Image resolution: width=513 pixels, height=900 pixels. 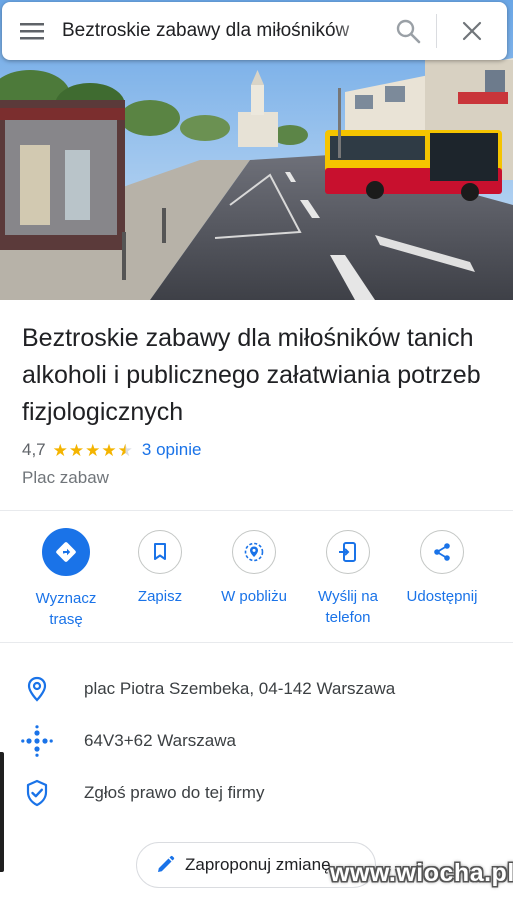 I want to click on nearby-button: W pobliżu, so click(x=254, y=568).